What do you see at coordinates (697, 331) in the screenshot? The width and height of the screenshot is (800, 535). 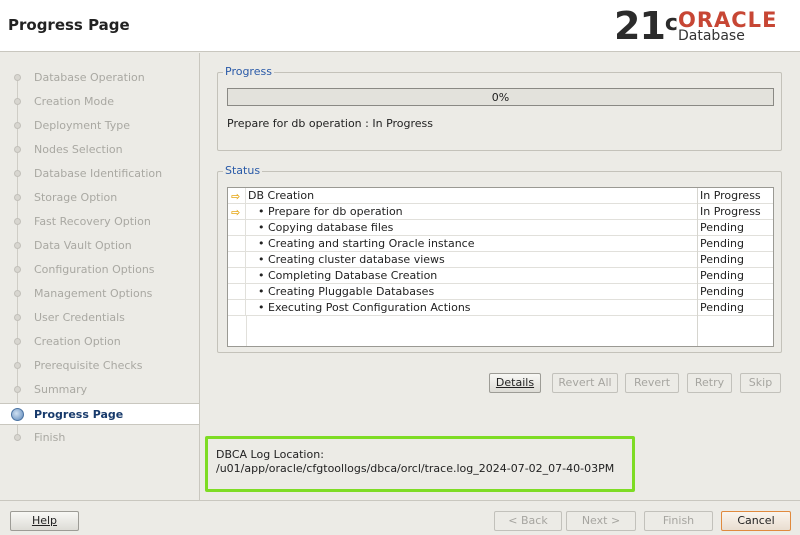 I see `status-grid-line` at bounding box center [697, 331].